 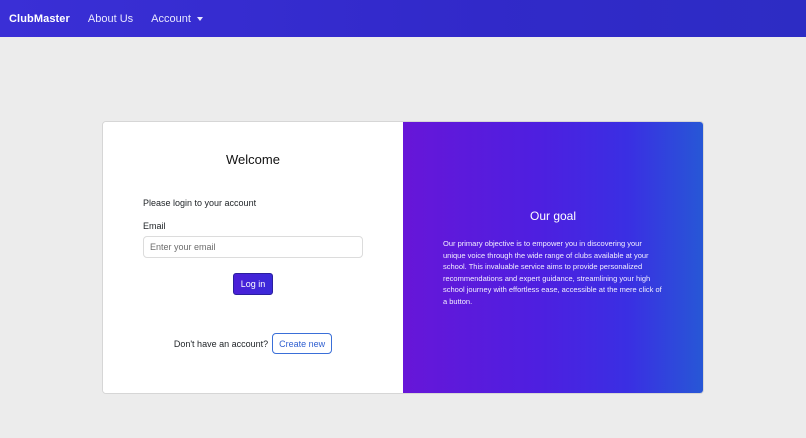 I want to click on signup-row: Don't have an account? Create new, so click(x=253, y=343).